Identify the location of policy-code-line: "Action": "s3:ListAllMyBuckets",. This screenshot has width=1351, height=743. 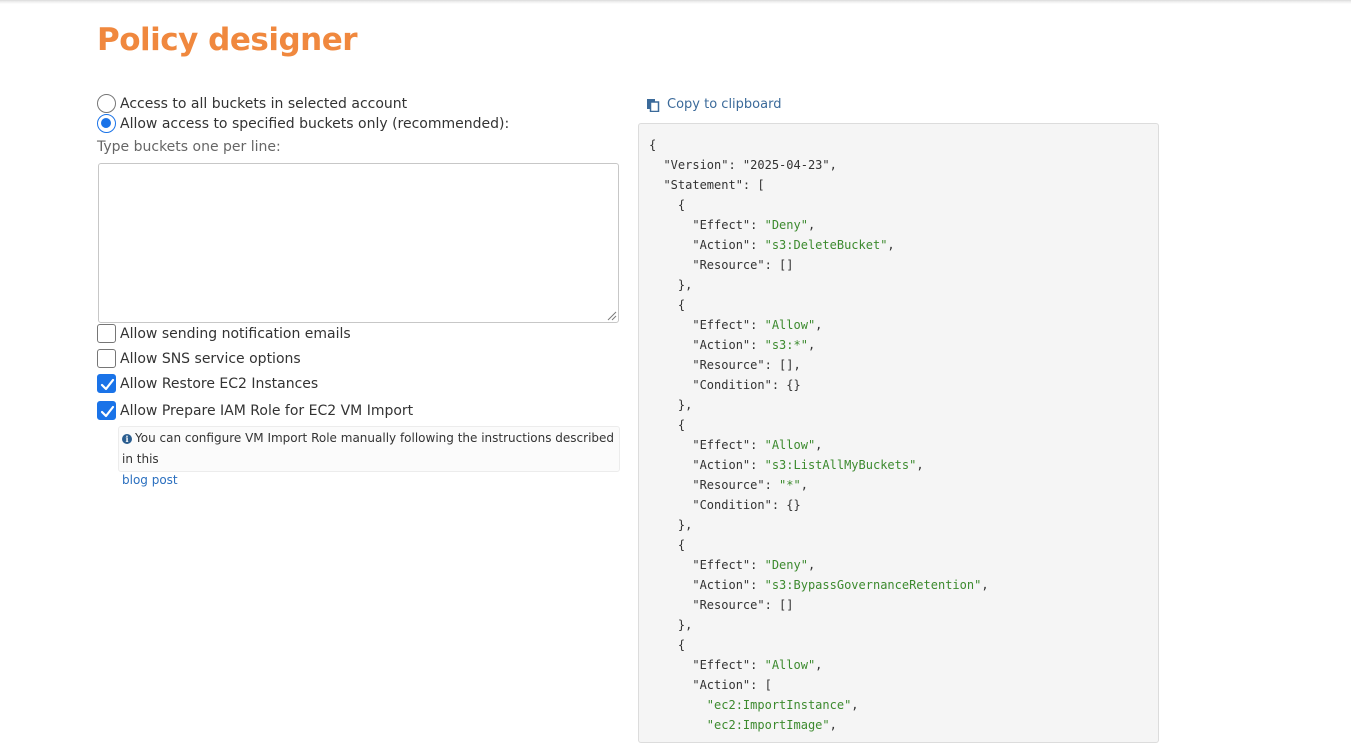
(819, 465).